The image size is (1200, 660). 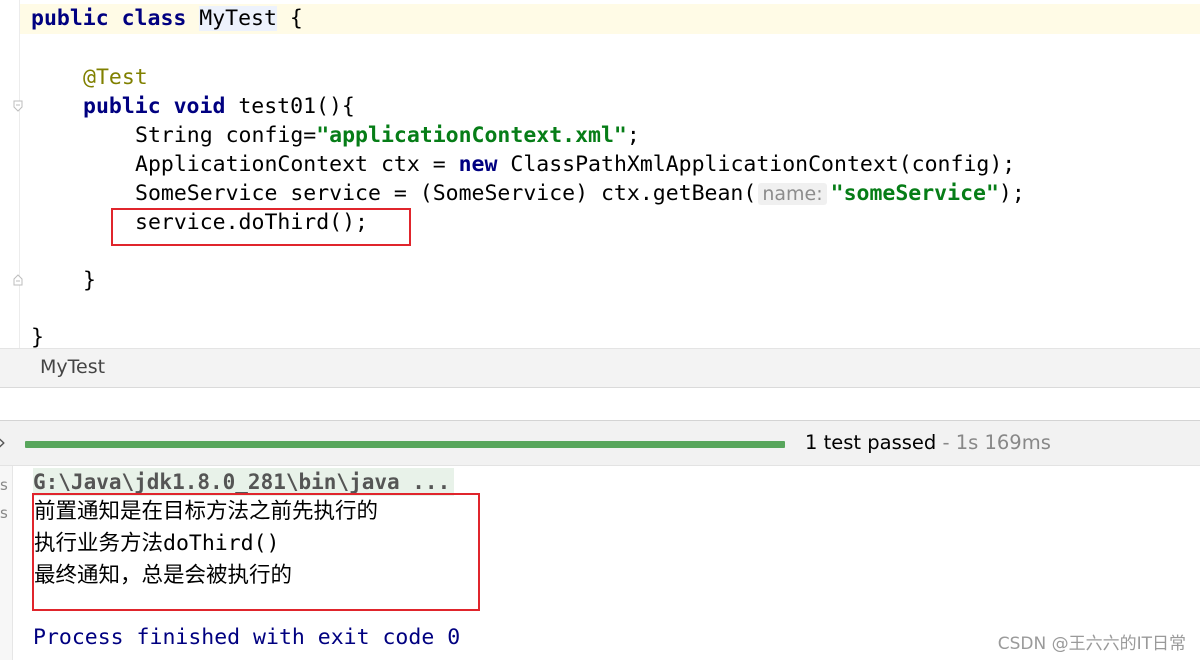 I want to click on highlight-box-output, so click(x=256, y=552).